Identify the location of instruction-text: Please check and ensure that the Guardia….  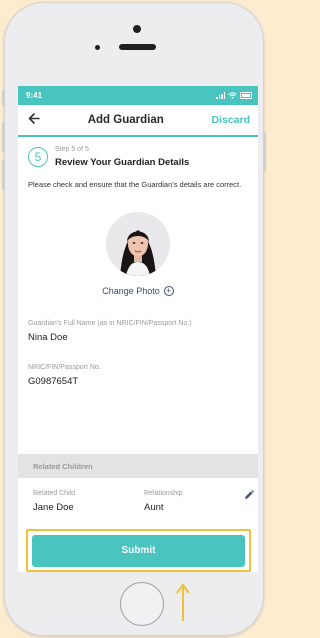
(135, 184).